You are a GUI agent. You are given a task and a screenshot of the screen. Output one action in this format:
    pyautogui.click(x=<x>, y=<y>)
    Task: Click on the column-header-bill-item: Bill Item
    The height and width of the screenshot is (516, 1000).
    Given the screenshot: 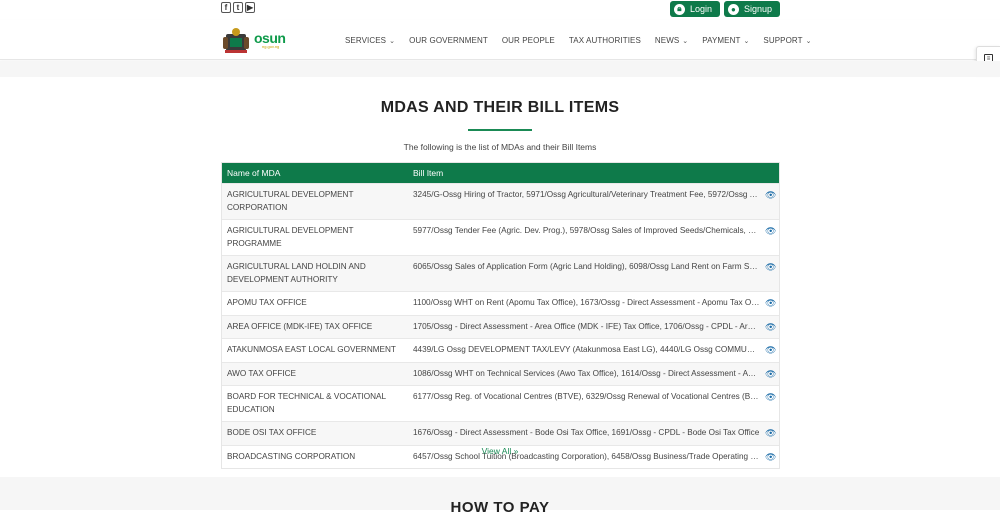 What is the action you would take?
    pyautogui.click(x=428, y=173)
    